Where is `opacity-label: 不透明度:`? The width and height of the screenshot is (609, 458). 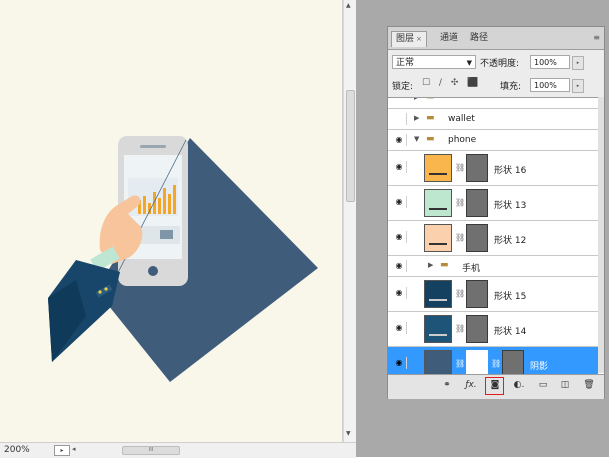 opacity-label: 不透明度: is located at coordinates (500, 64).